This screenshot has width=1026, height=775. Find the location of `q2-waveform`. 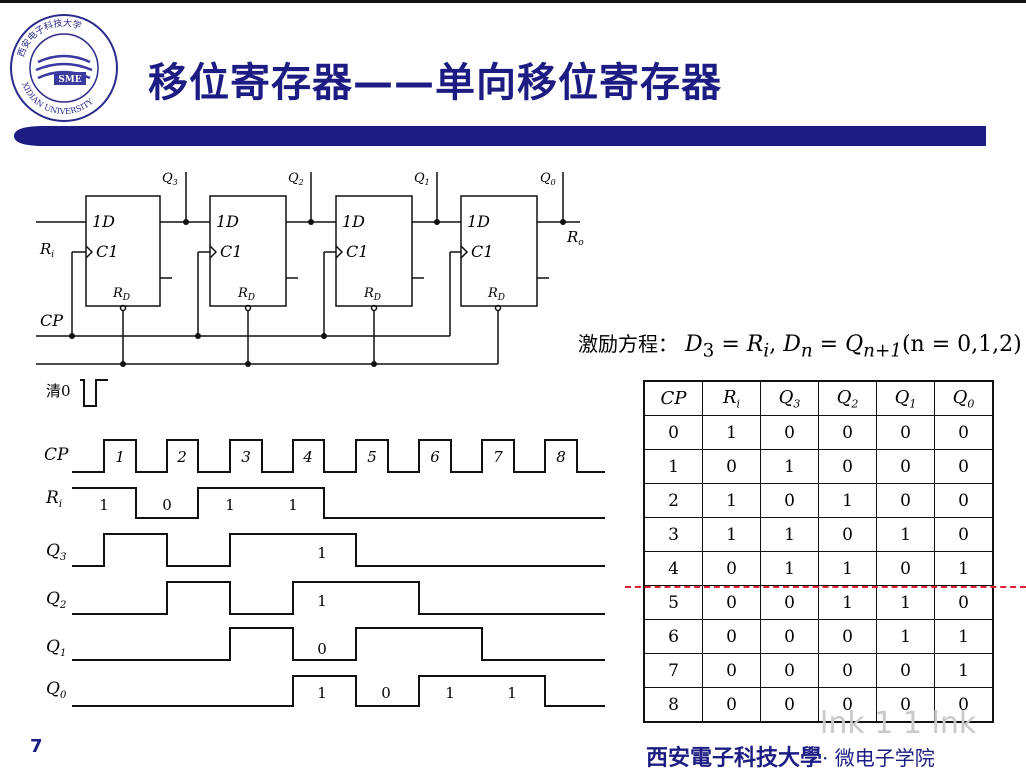

q2-waveform is located at coordinates (338, 598).